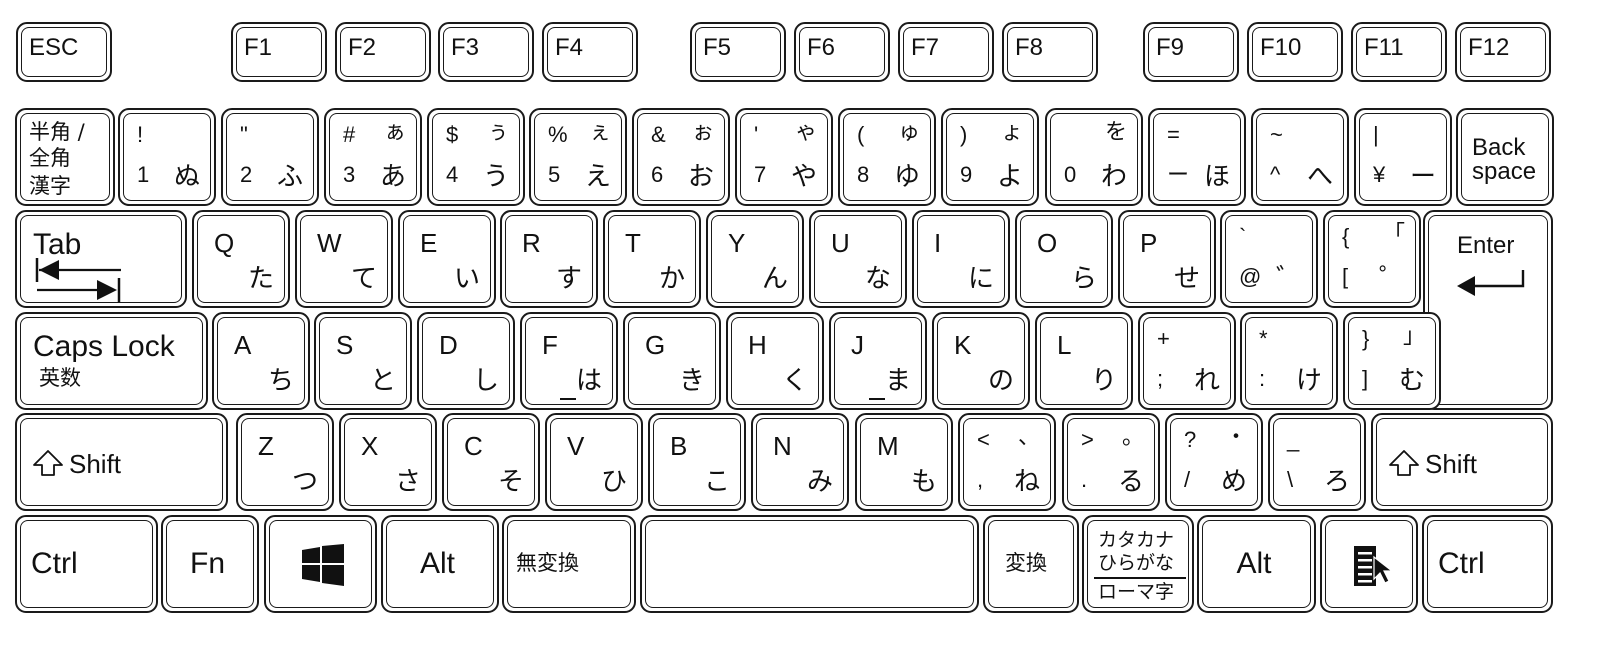 Image resolution: width=1615 pixels, height=650 pixels. Describe the element at coordinates (270, 157) in the screenshot. I see `key-2: " 2 ふ` at that location.